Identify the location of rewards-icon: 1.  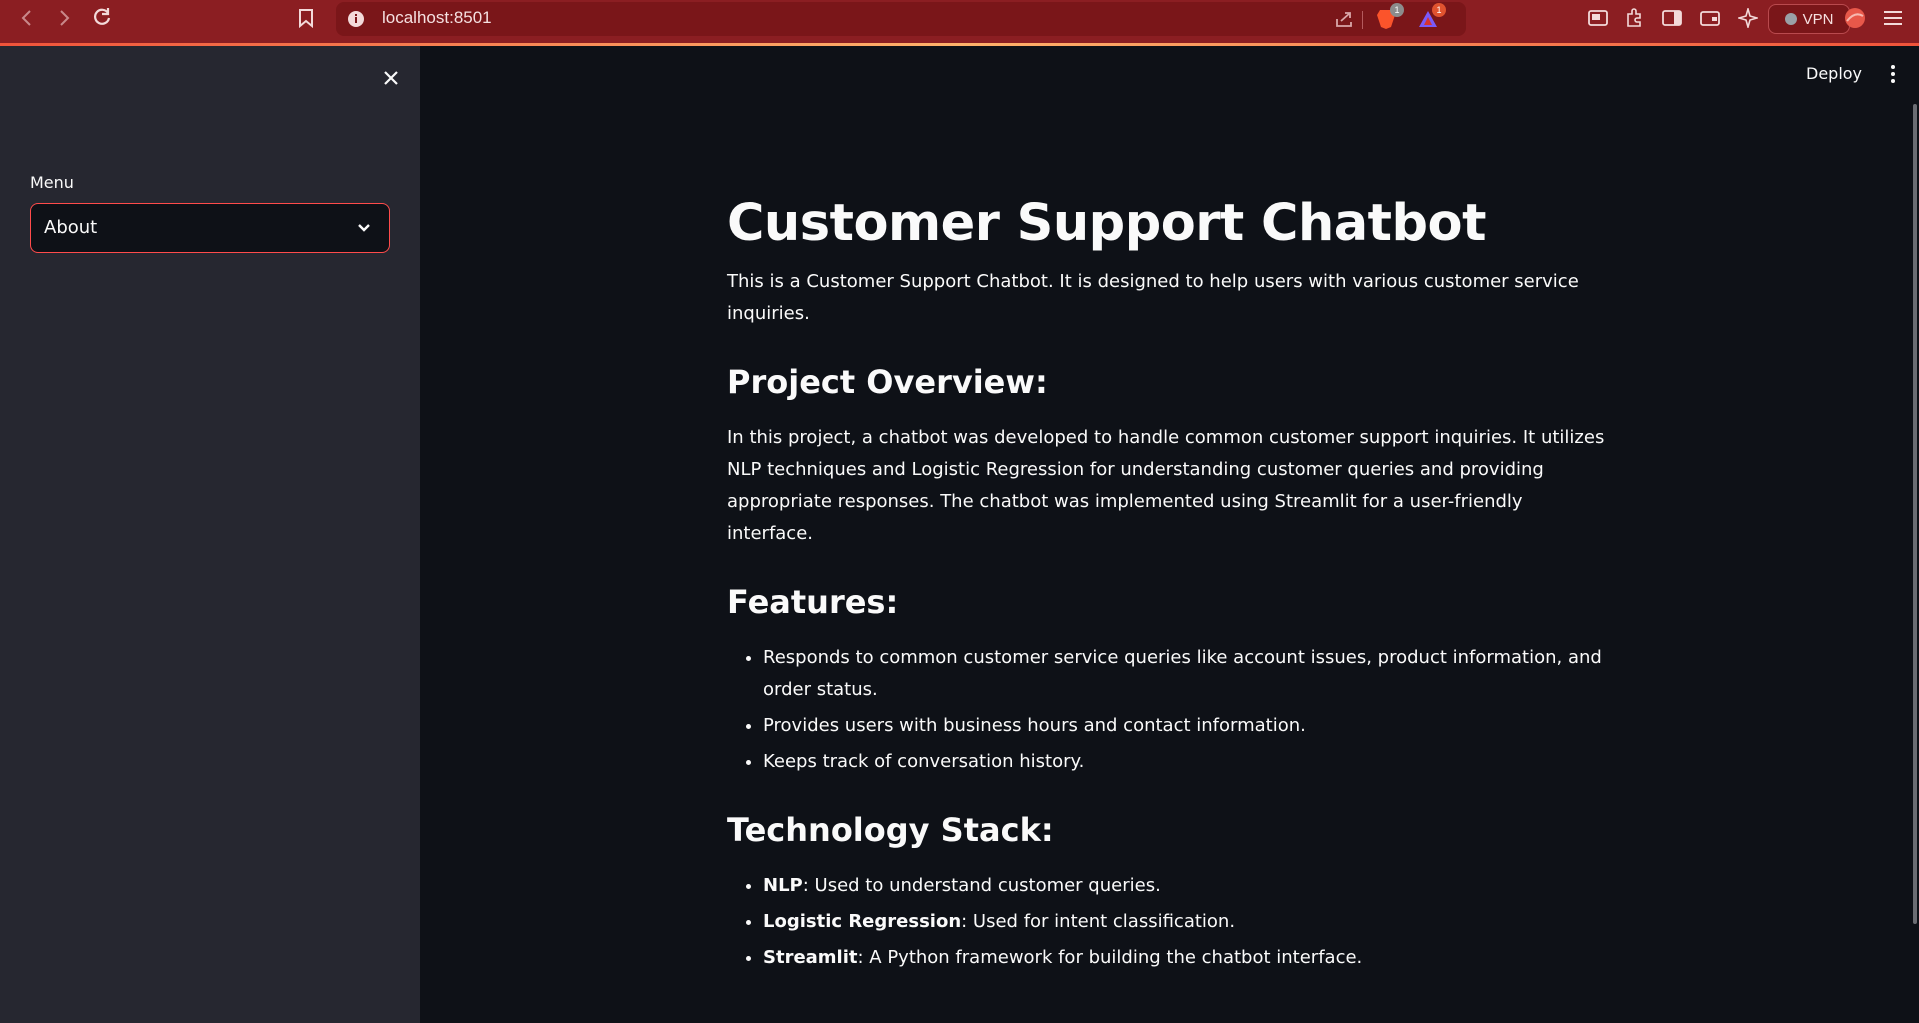
(1431, 17).